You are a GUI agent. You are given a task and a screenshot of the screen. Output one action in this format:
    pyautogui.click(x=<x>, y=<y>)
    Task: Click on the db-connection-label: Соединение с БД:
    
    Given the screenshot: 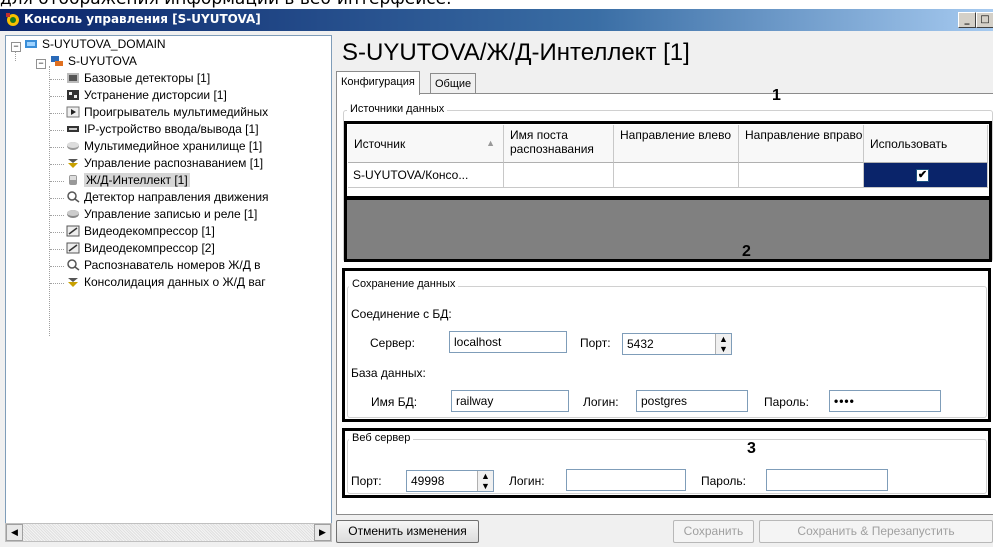 What is the action you would take?
    pyautogui.click(x=401, y=314)
    